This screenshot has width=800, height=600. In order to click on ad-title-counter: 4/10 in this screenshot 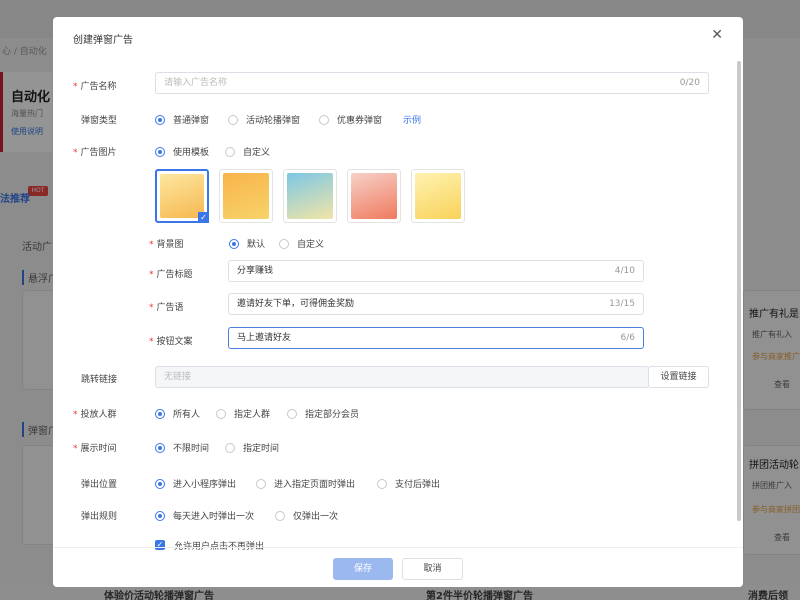, I will do `click(624, 271)`.